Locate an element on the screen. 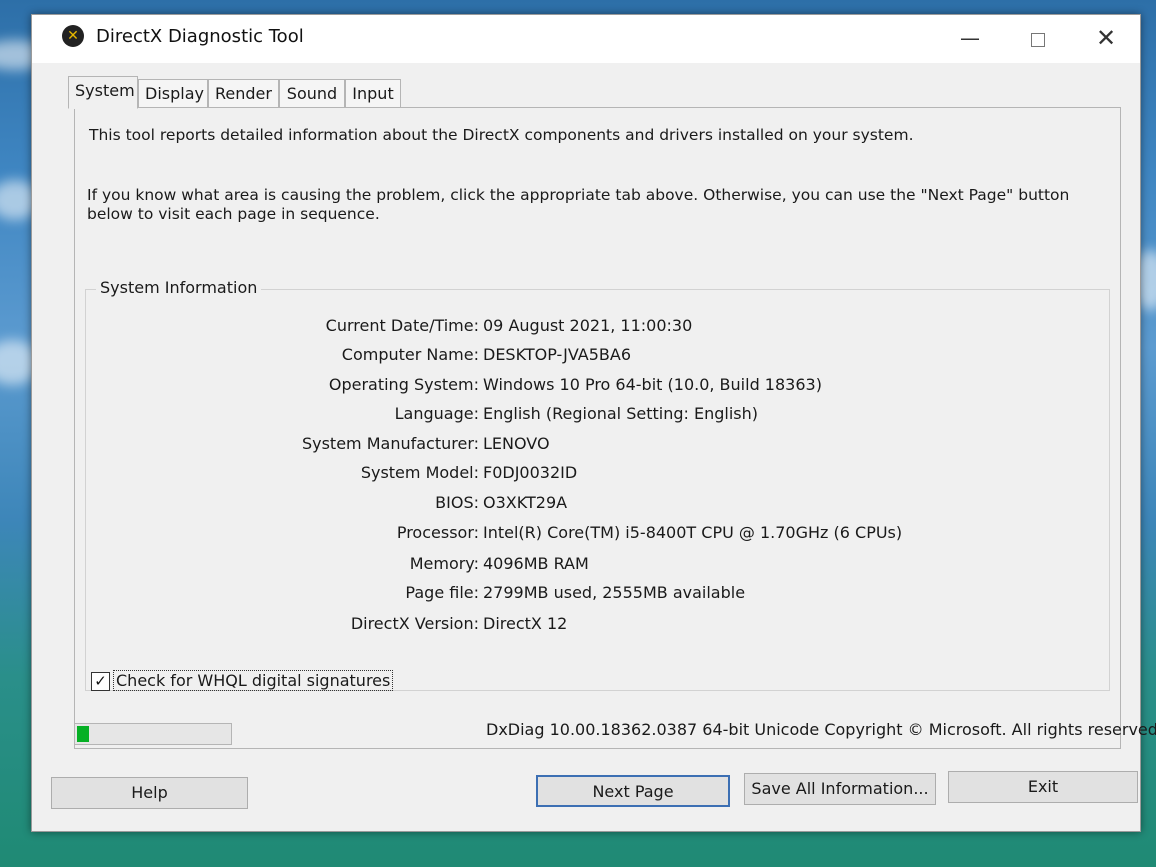 Image resolution: width=1156 pixels, height=867 pixels. info-value: DirectX 12 is located at coordinates (525, 623).